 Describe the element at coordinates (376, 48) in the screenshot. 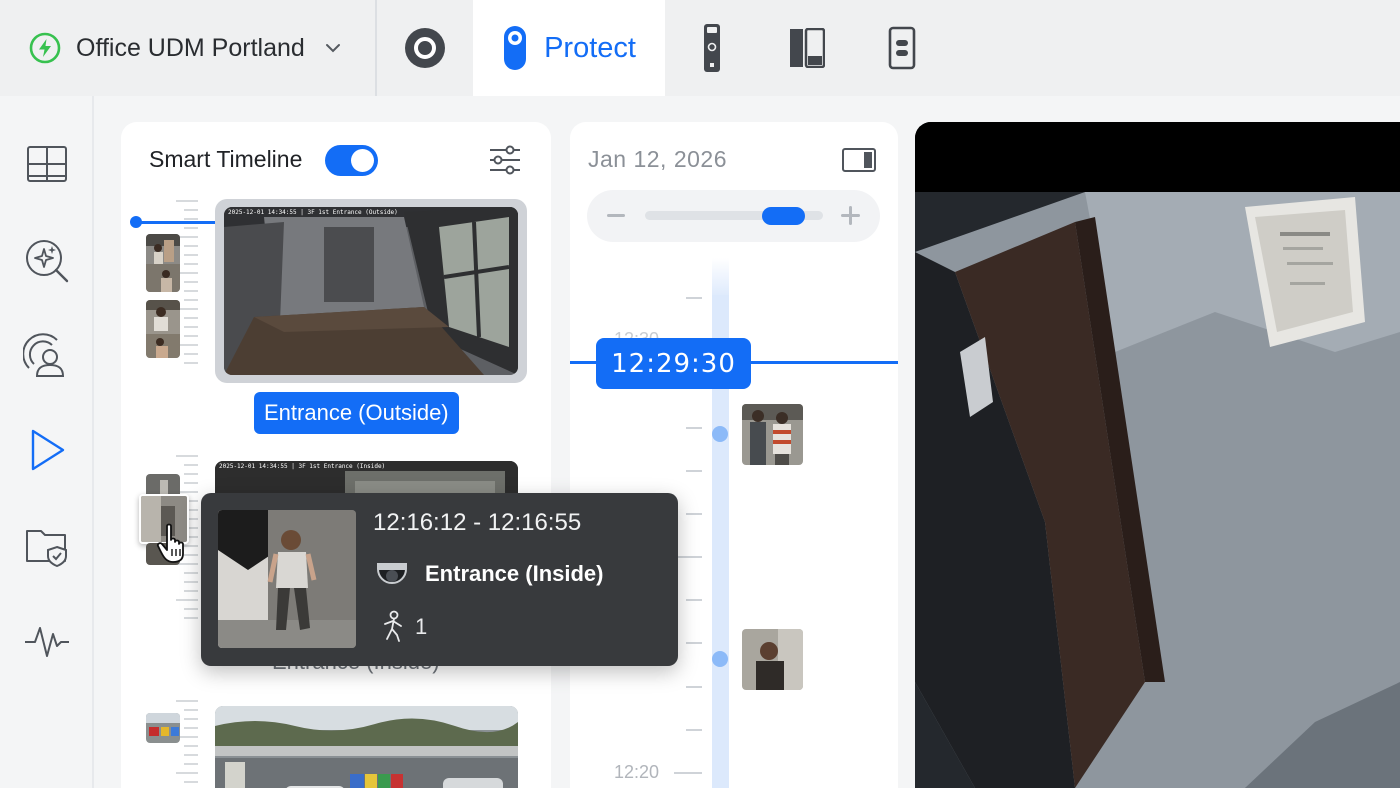

I see `topbar-divider` at that location.